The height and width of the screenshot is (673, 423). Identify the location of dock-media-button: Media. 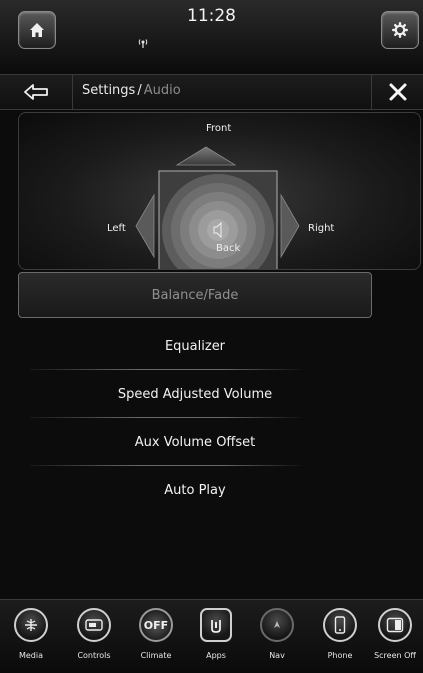
(31, 634).